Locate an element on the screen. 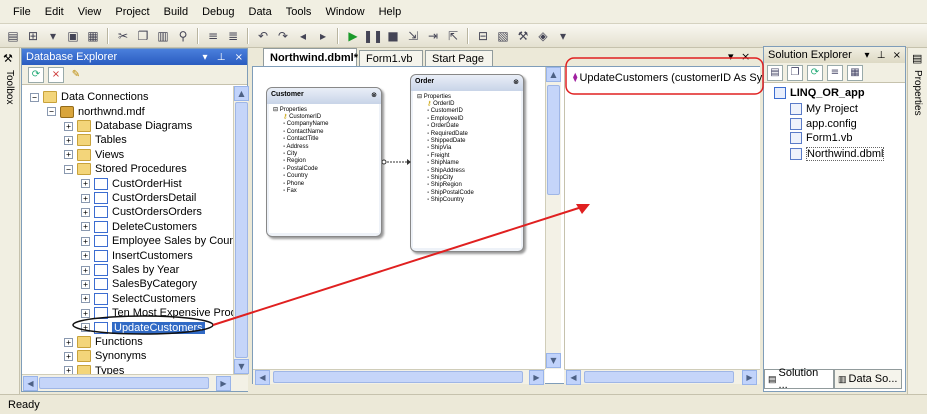 The width and height of the screenshot is (927, 414). toolbox-icon: ⚒ is located at coordinates (523, 36).